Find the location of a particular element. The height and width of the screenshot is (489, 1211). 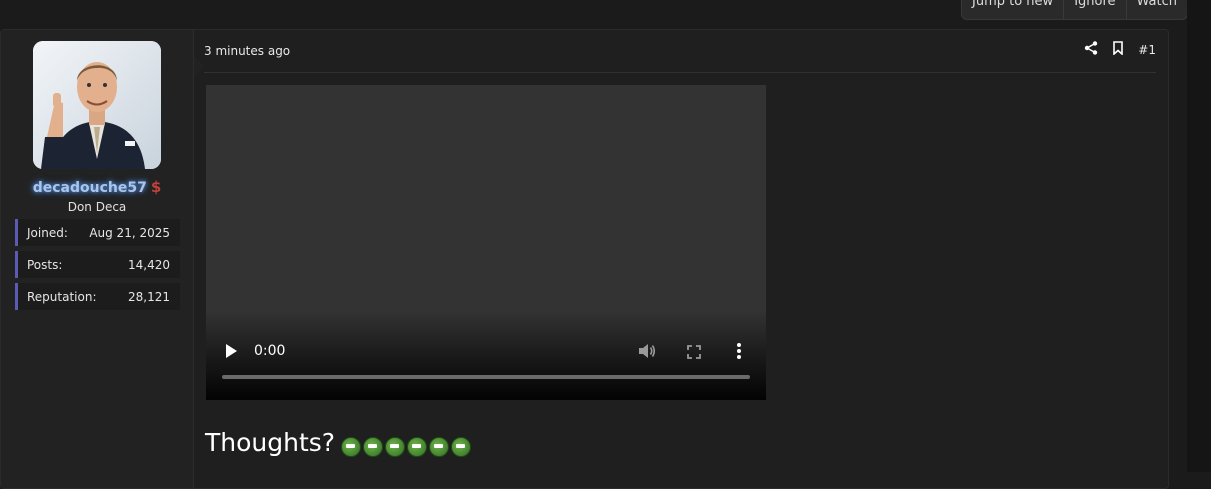

stat-reputation: Reputation: 28,121 is located at coordinates (97, 296).